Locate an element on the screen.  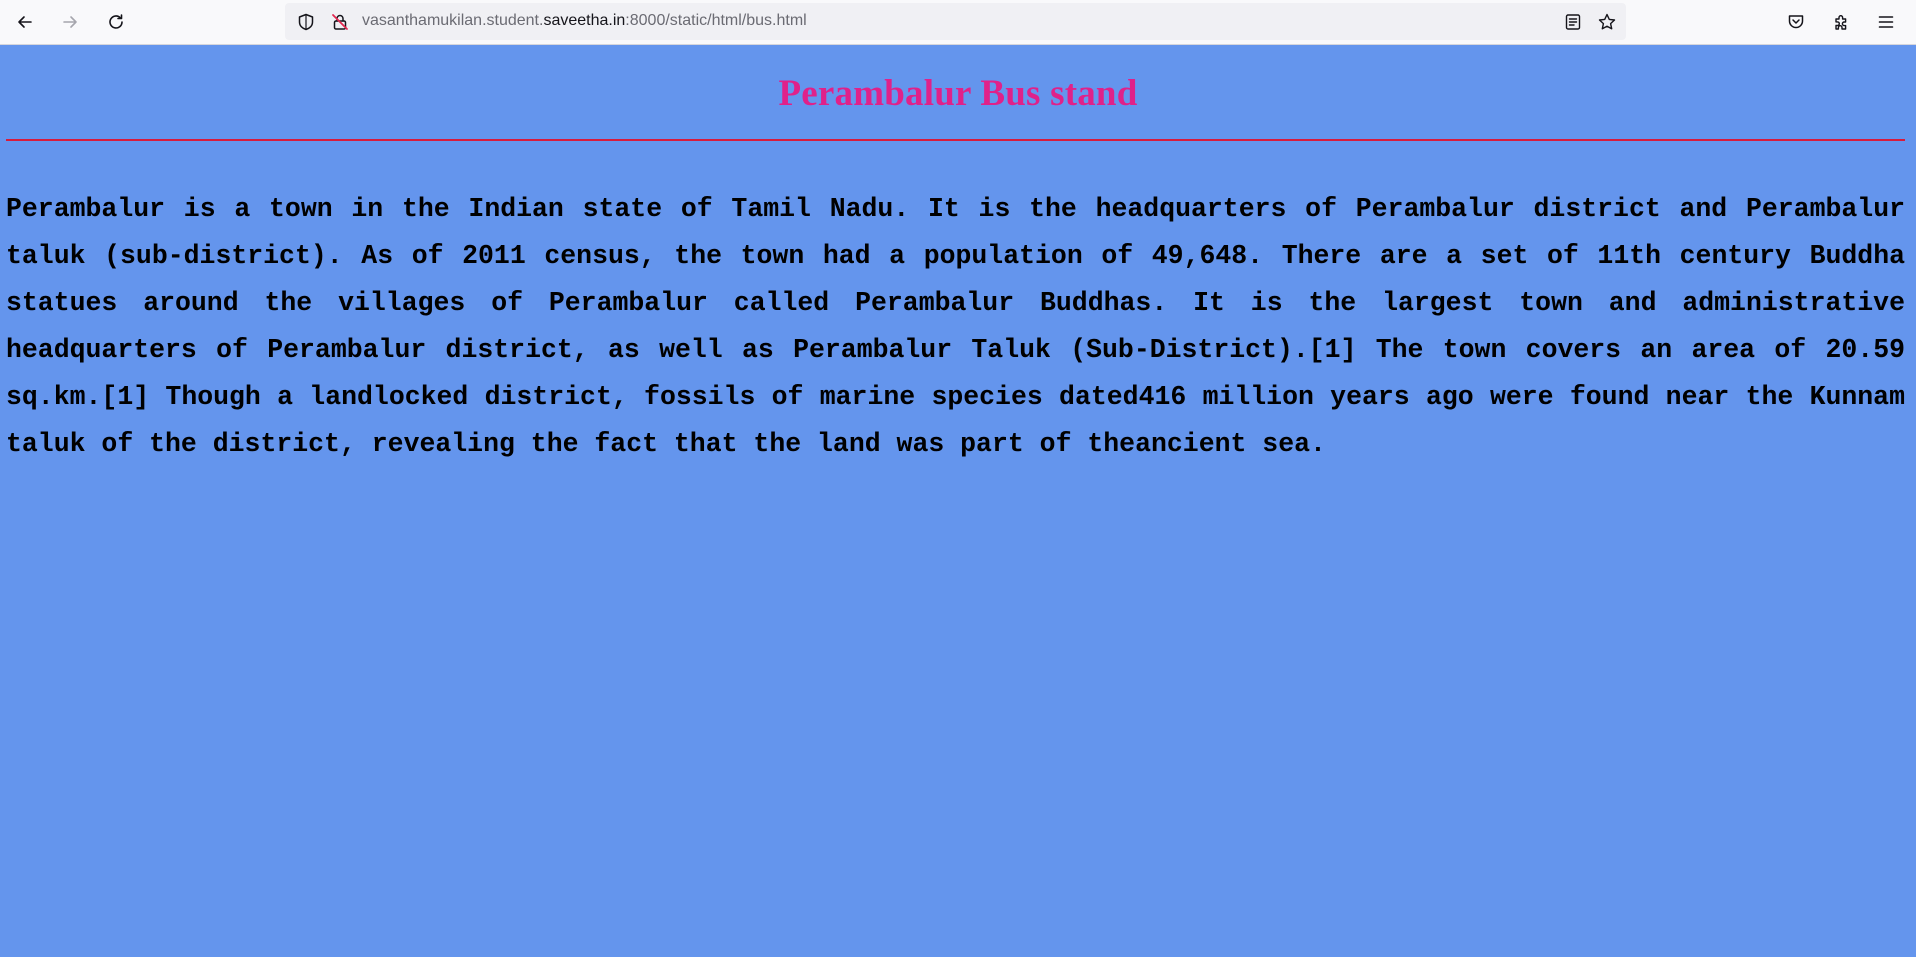
insecure-lock-icon is located at coordinates (340, 22).